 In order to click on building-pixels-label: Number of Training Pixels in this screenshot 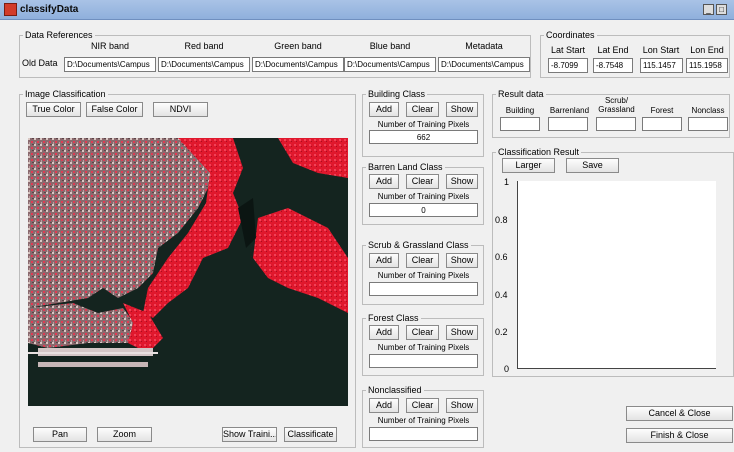, I will do `click(423, 124)`.